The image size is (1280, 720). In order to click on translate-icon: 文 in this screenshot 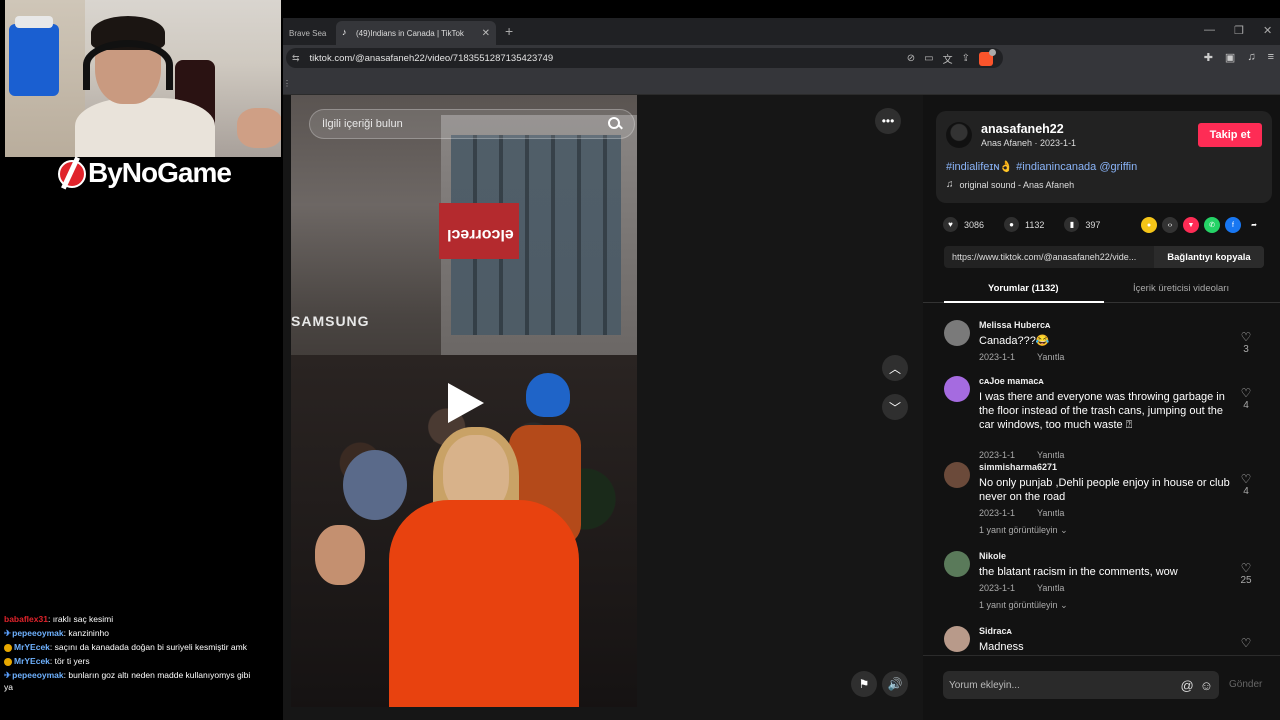, I will do `click(948, 58)`.